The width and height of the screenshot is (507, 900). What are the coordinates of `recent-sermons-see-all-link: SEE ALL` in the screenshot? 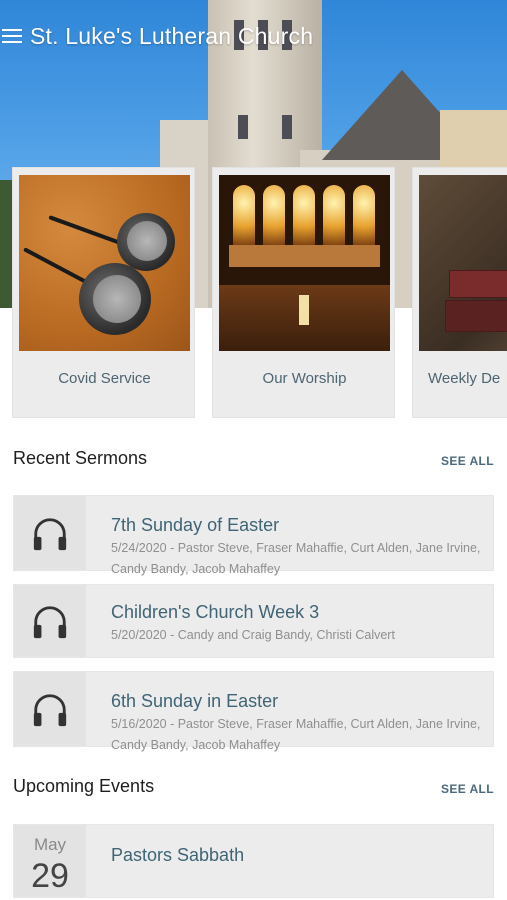 It's located at (467, 461).